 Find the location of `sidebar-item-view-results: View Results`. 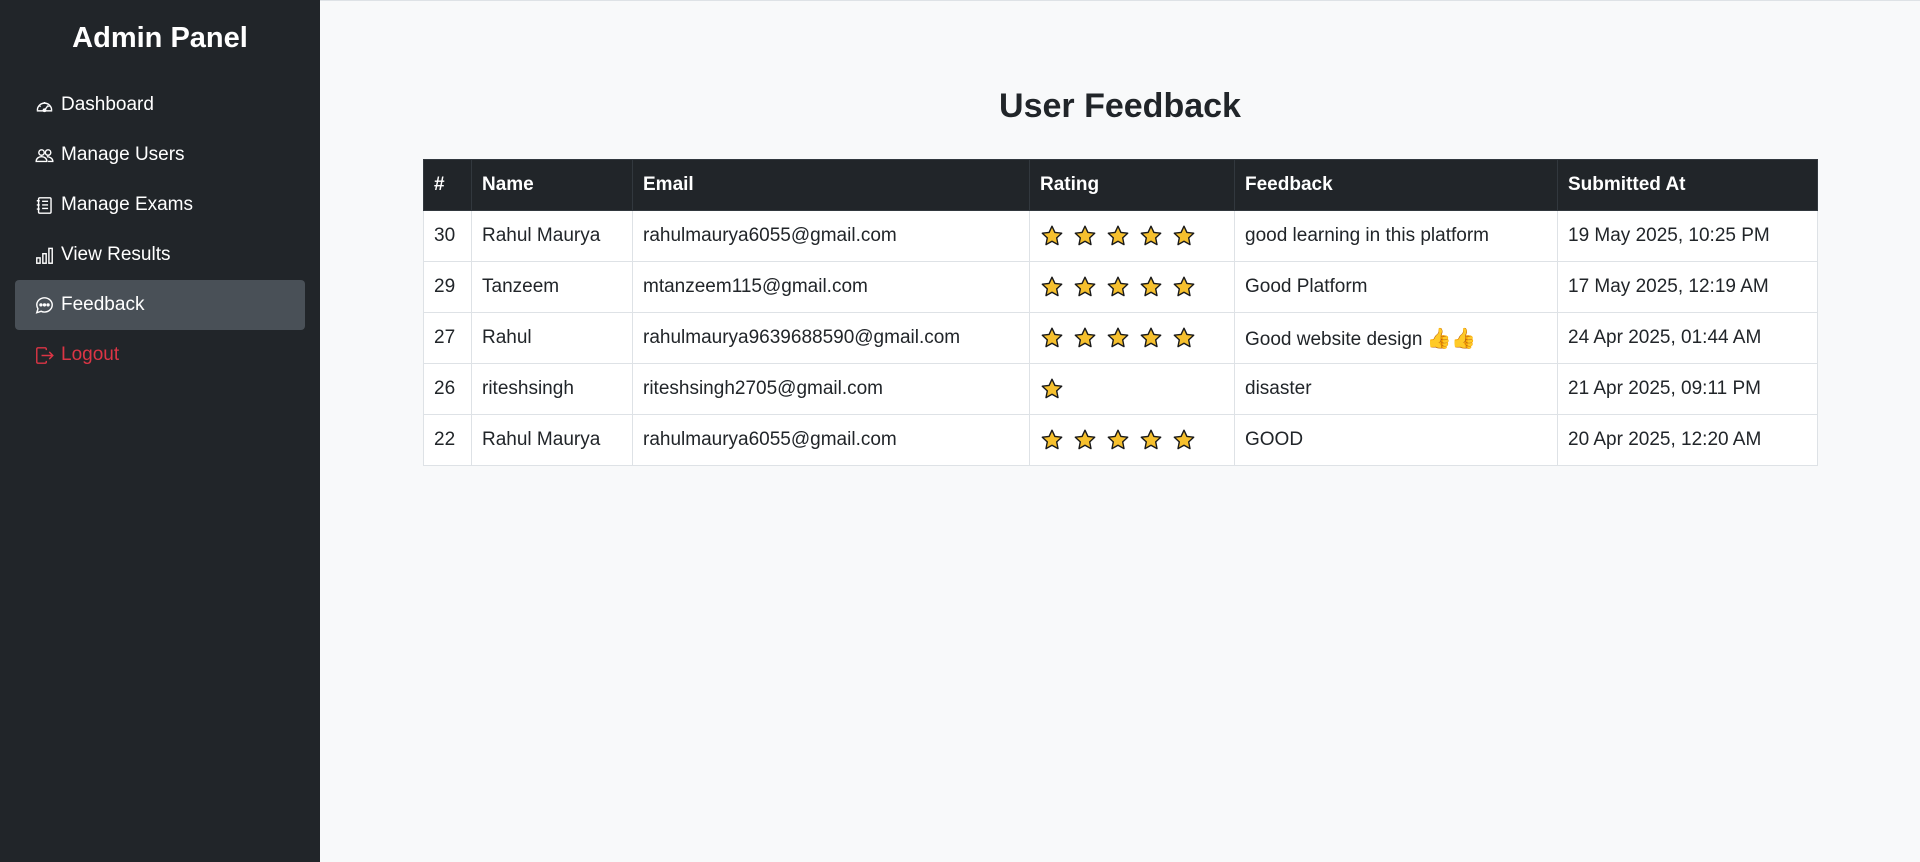

sidebar-item-view-results: View Results is located at coordinates (160, 255).